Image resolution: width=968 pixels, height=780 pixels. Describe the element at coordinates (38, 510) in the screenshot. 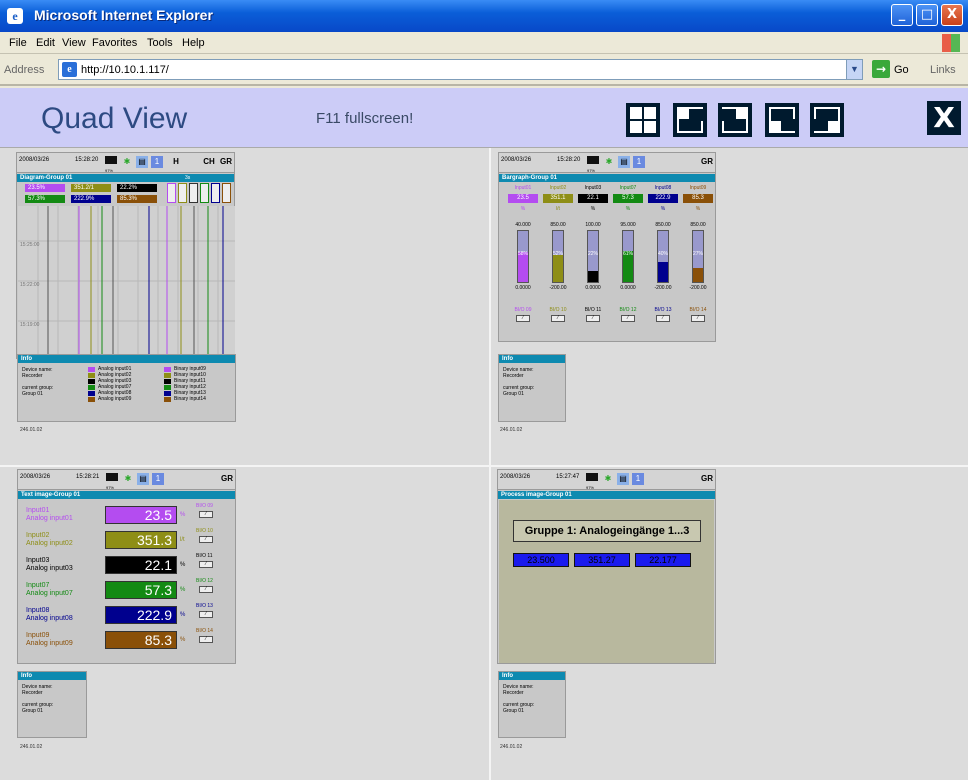

I see `row-channel-name: Input01` at that location.